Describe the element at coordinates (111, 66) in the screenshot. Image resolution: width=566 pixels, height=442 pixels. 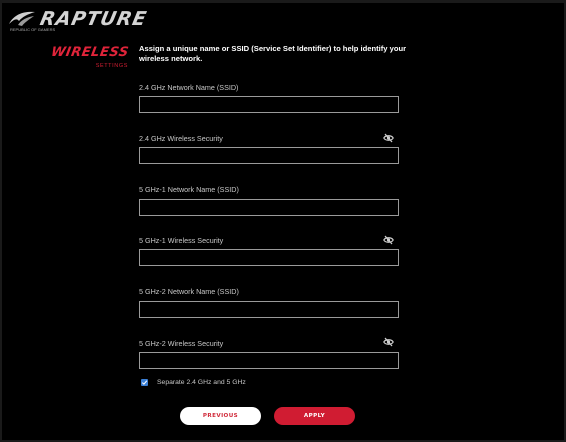
I see `section-title-sub: SETTINGS` at that location.